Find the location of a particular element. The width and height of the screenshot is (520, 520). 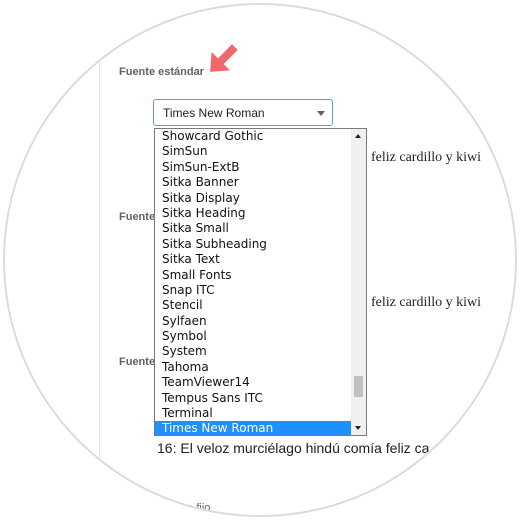

dropdown-scrollbar is located at coordinates (358, 282).